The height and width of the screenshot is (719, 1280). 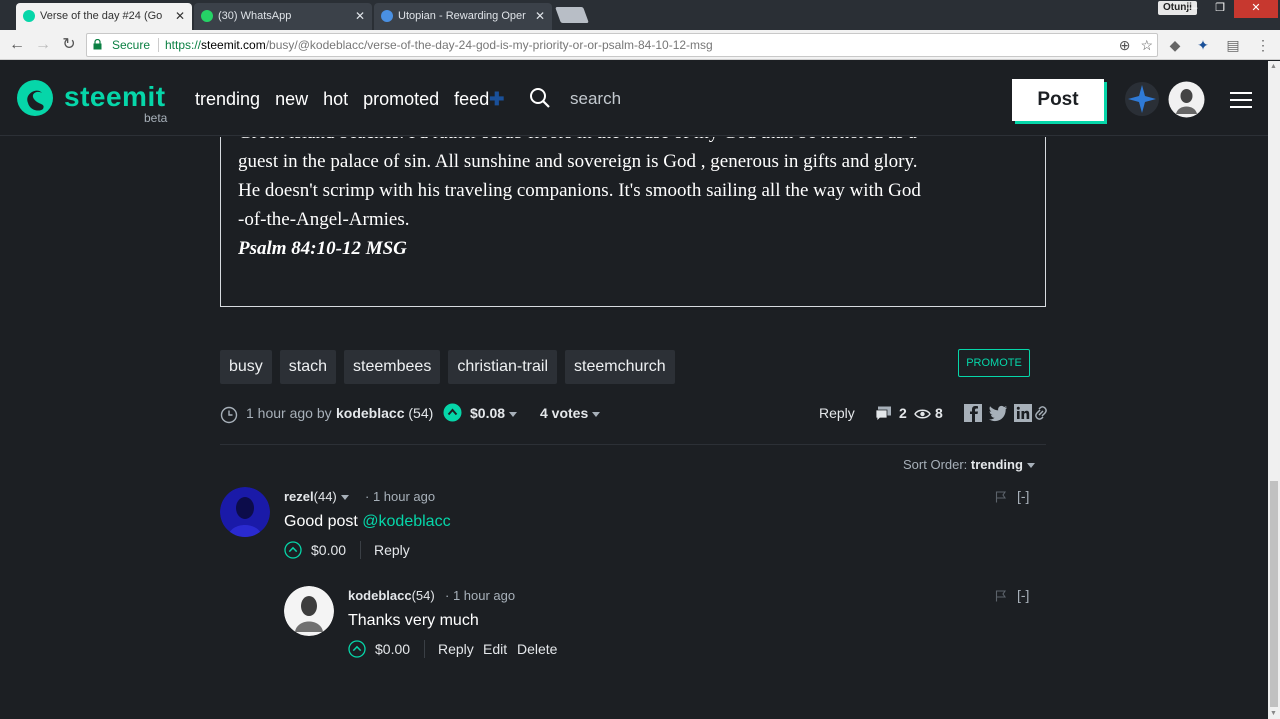 I want to click on comment-time-value: 1 hour ago, so click(x=484, y=595).